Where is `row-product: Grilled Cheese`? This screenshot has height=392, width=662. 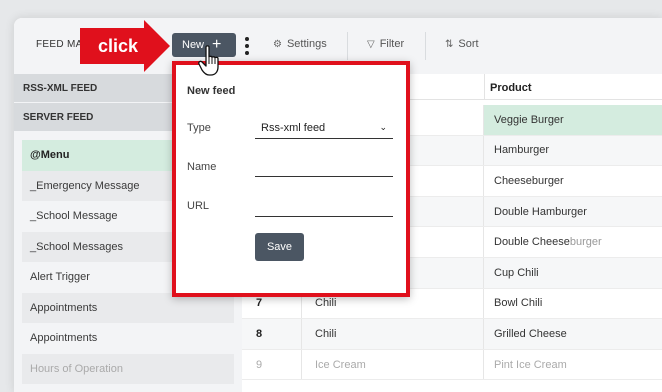 row-product: Grilled Cheese is located at coordinates (530, 333).